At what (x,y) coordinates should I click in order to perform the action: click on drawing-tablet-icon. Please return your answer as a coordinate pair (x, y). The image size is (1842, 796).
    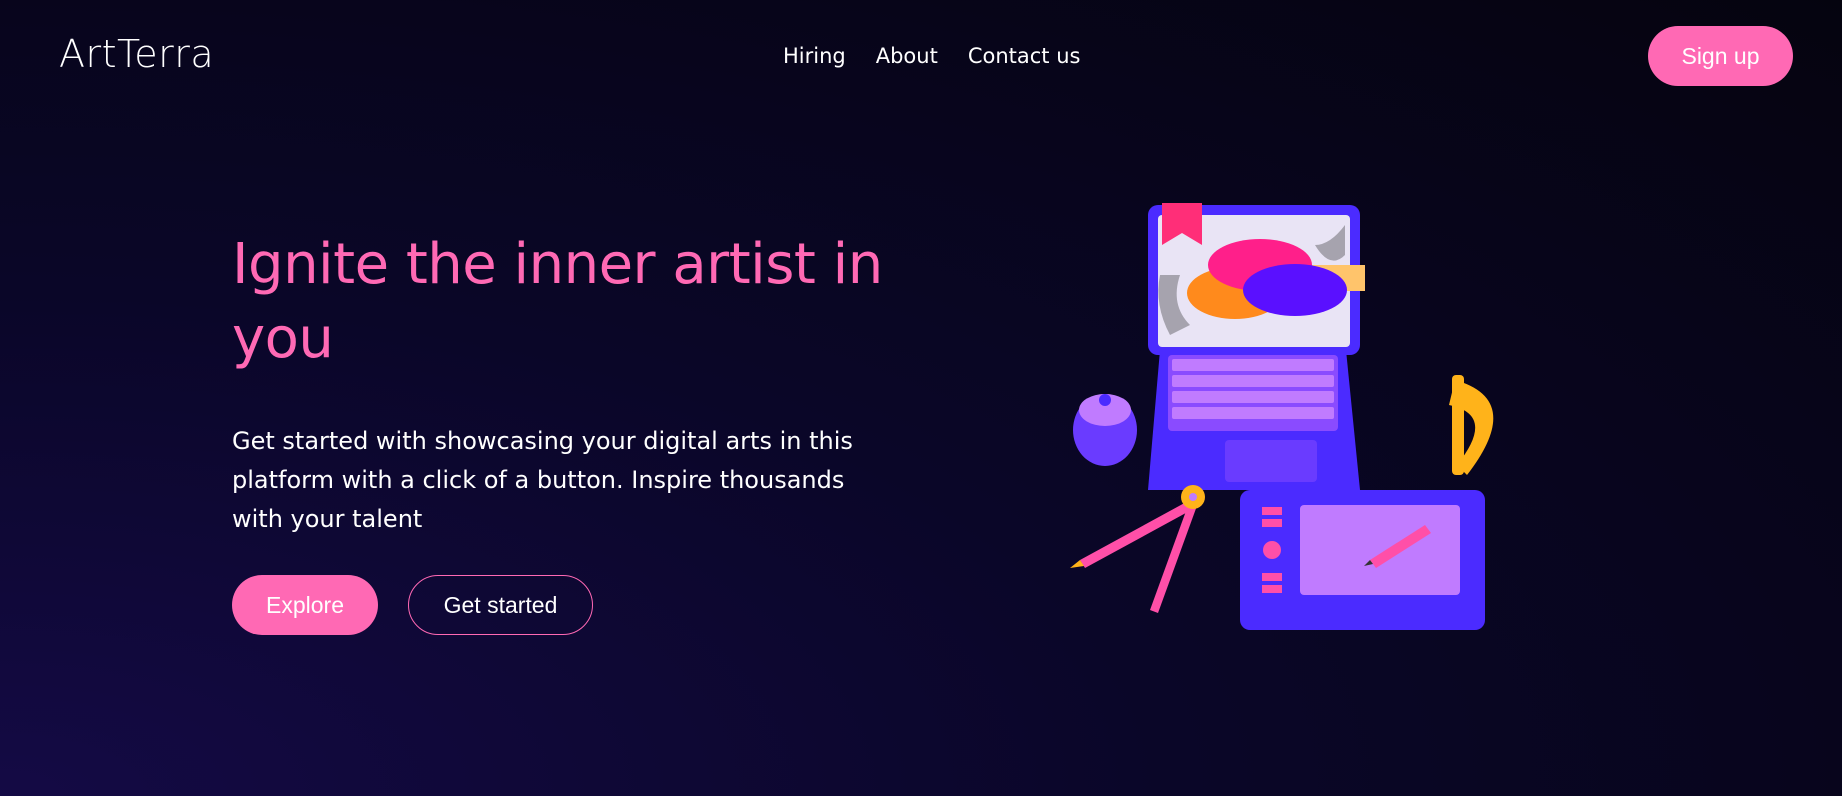
    Looking at the image, I should click on (1362, 560).